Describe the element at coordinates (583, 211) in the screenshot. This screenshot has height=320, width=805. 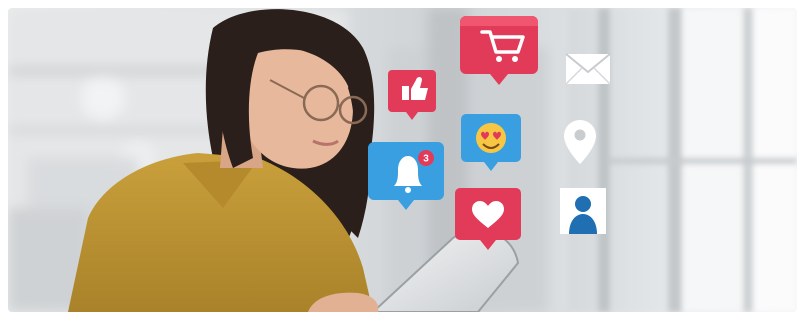
I see `user-profile-icon` at that location.